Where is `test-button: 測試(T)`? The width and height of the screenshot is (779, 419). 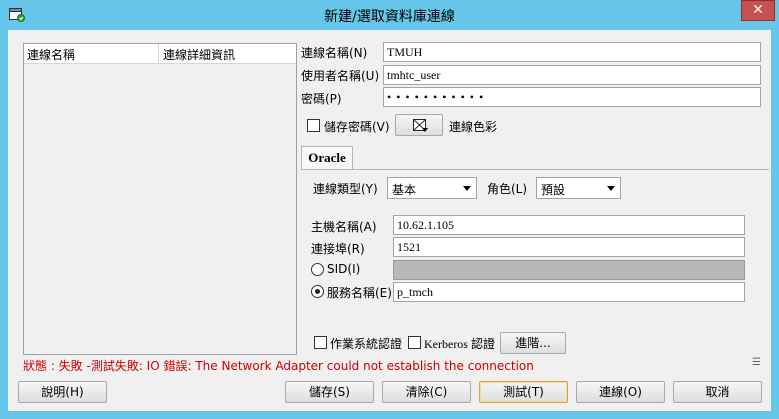 test-button: 測試(T) is located at coordinates (523, 392).